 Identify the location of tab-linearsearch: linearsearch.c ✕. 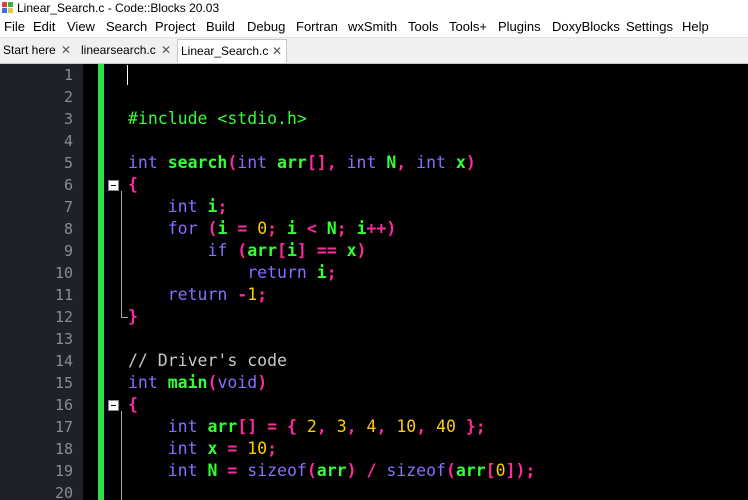
(127, 50).